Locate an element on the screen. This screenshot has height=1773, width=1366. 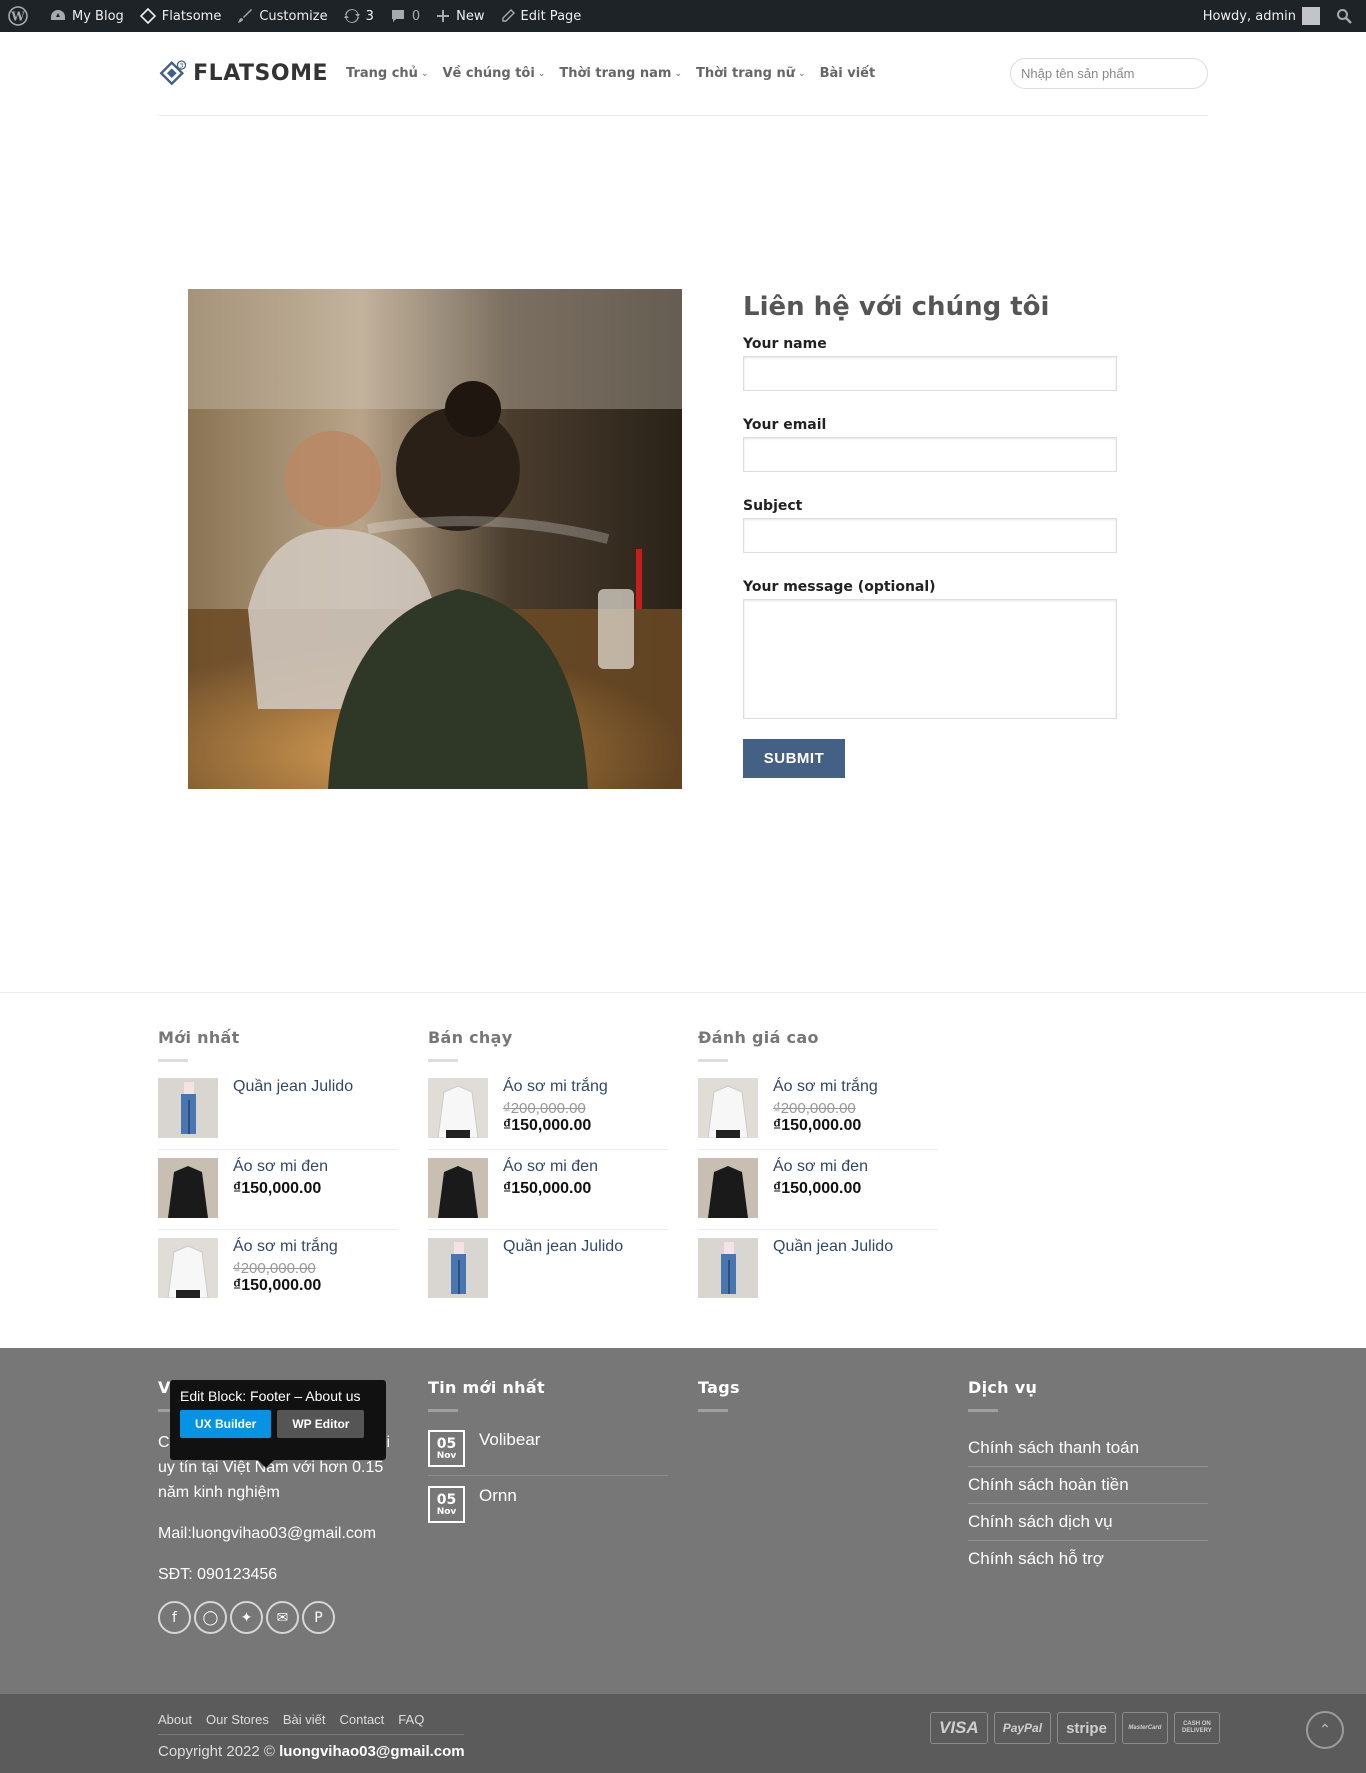
search-input is located at coordinates (1109, 73).